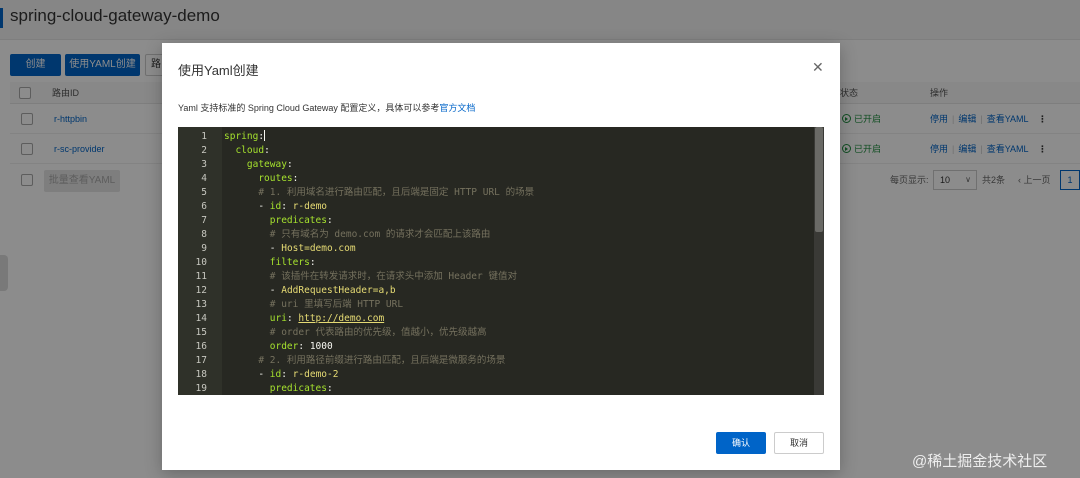 This screenshot has height=478, width=1080. What do you see at coordinates (201, 360) in the screenshot?
I see `line-number: 17` at bounding box center [201, 360].